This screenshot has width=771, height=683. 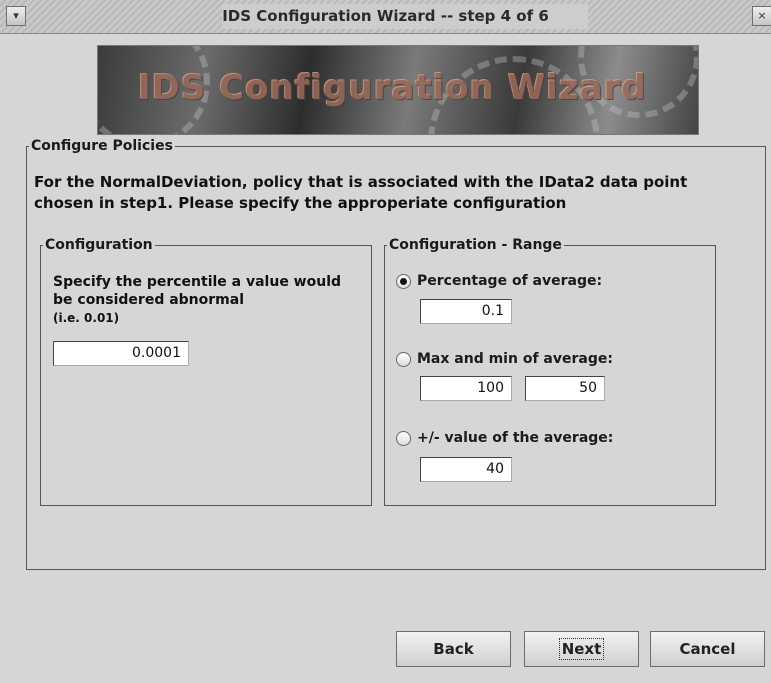 I want to click on banner-logo-text: IDS Configuration Wizard, so click(x=392, y=88).